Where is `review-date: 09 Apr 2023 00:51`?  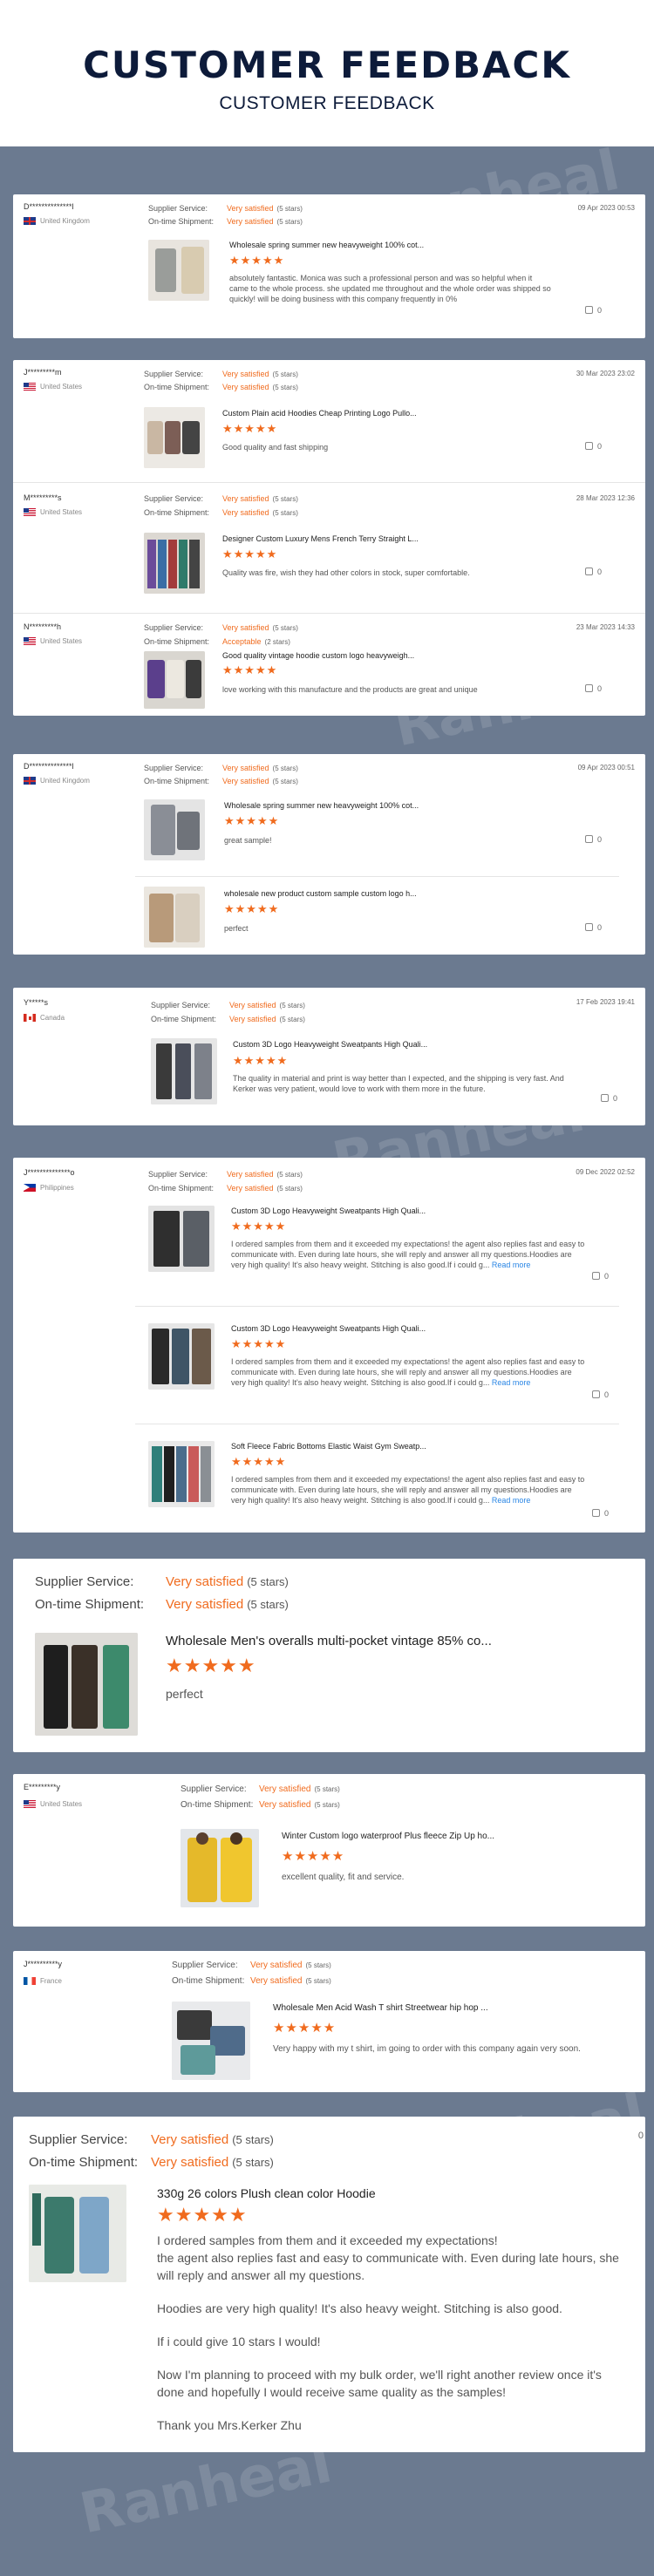 review-date: 09 Apr 2023 00:51 is located at coordinates (606, 767).